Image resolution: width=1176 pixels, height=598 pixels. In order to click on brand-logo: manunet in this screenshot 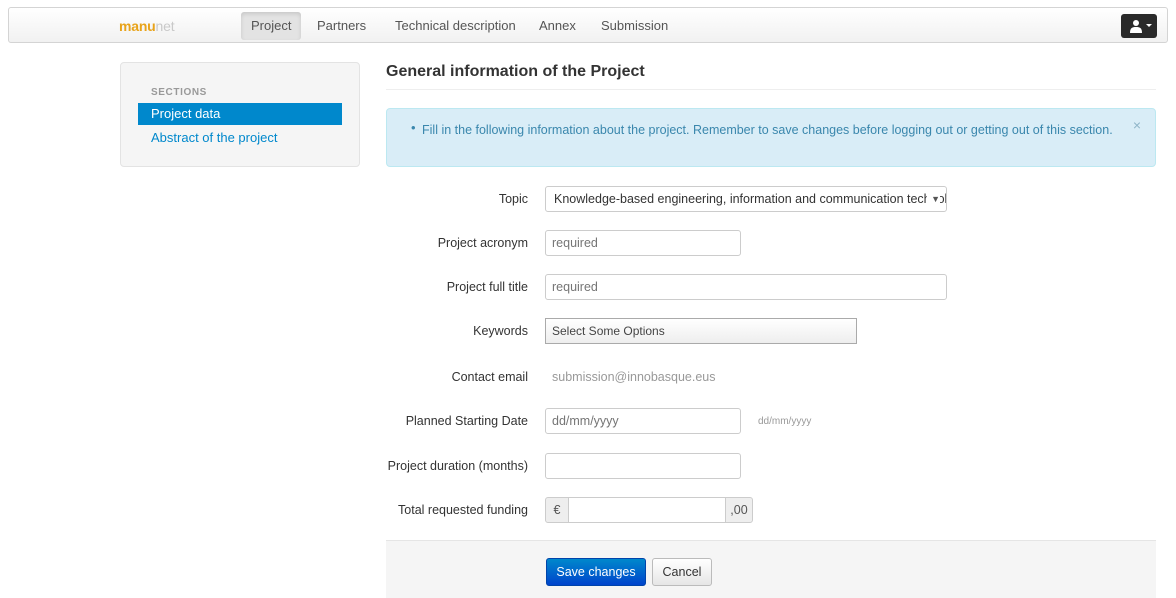, I will do `click(147, 26)`.